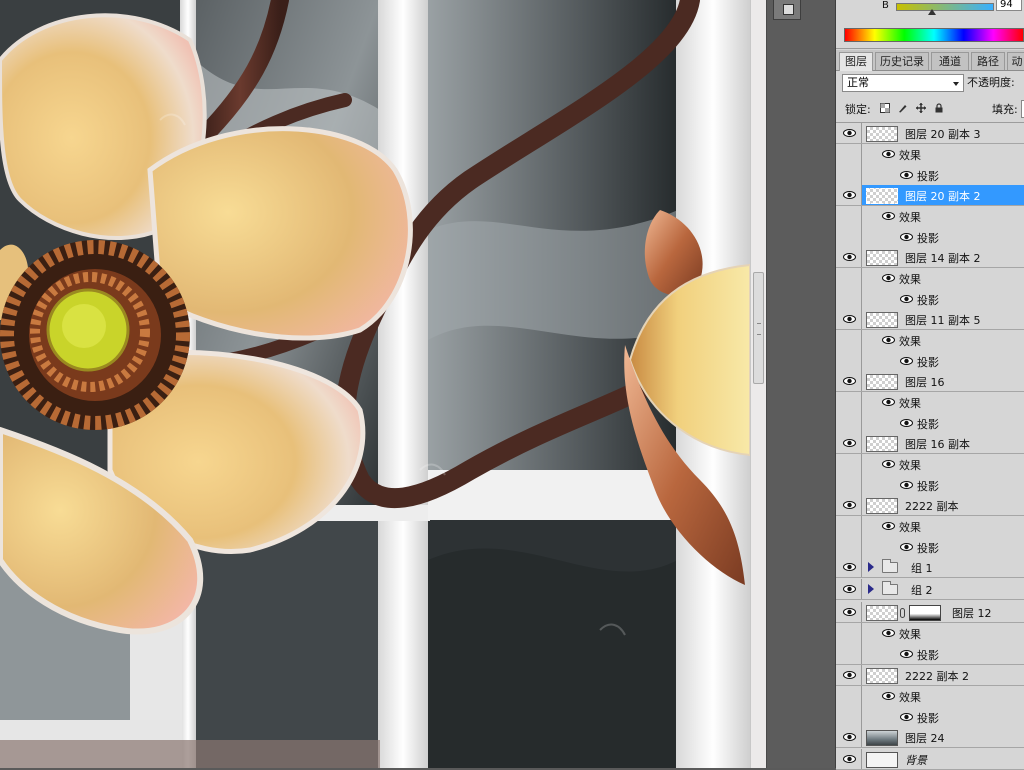  What do you see at coordinates (930, 195) in the screenshot?
I see `layer-row-selected: 图层 20 副本 2` at bounding box center [930, 195].